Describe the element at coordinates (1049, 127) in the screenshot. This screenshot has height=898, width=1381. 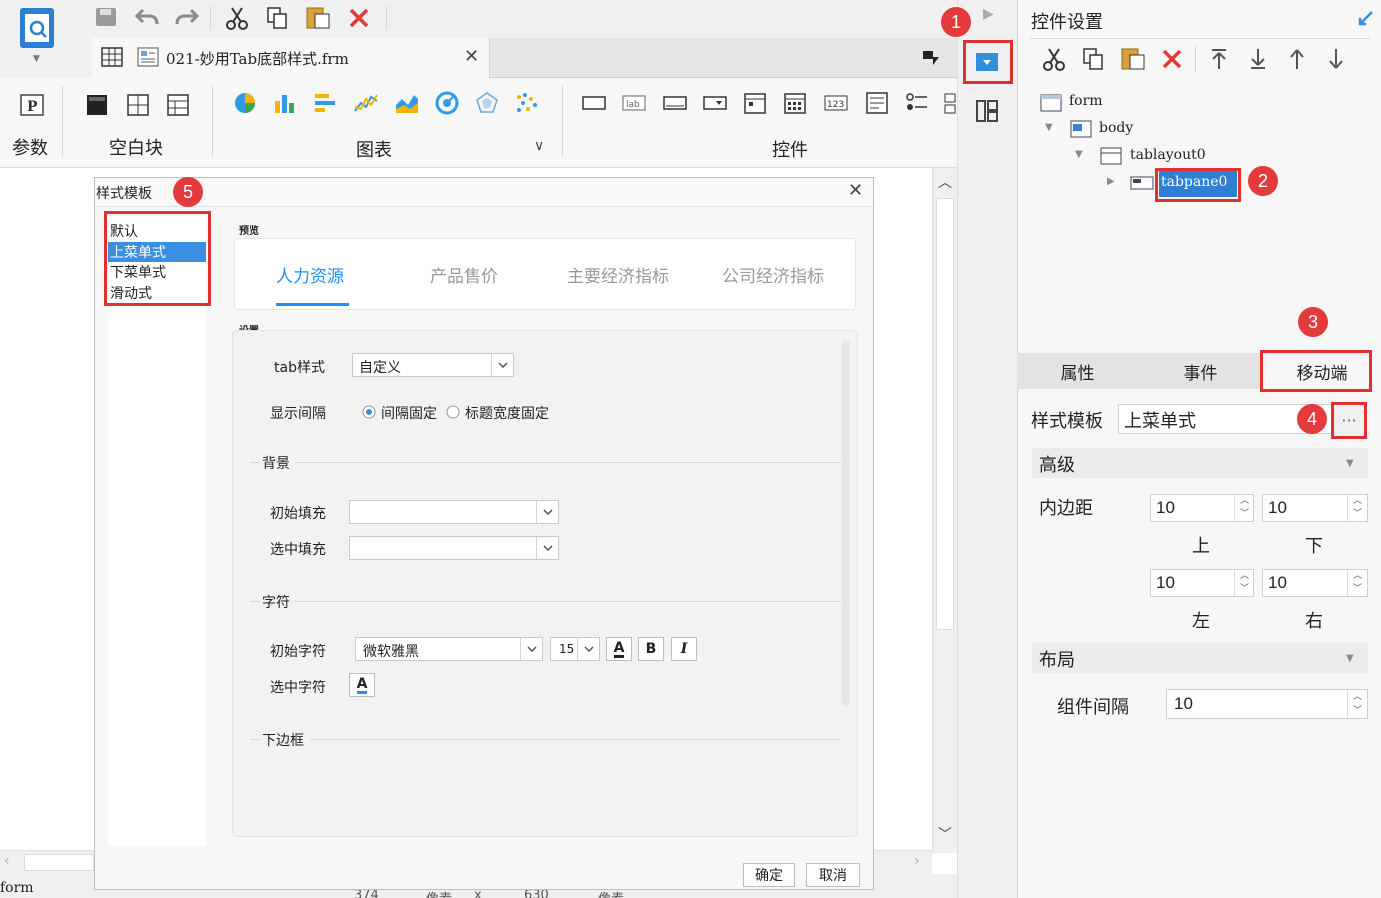
I see `tree-collapse-body-icon: ▼` at that location.